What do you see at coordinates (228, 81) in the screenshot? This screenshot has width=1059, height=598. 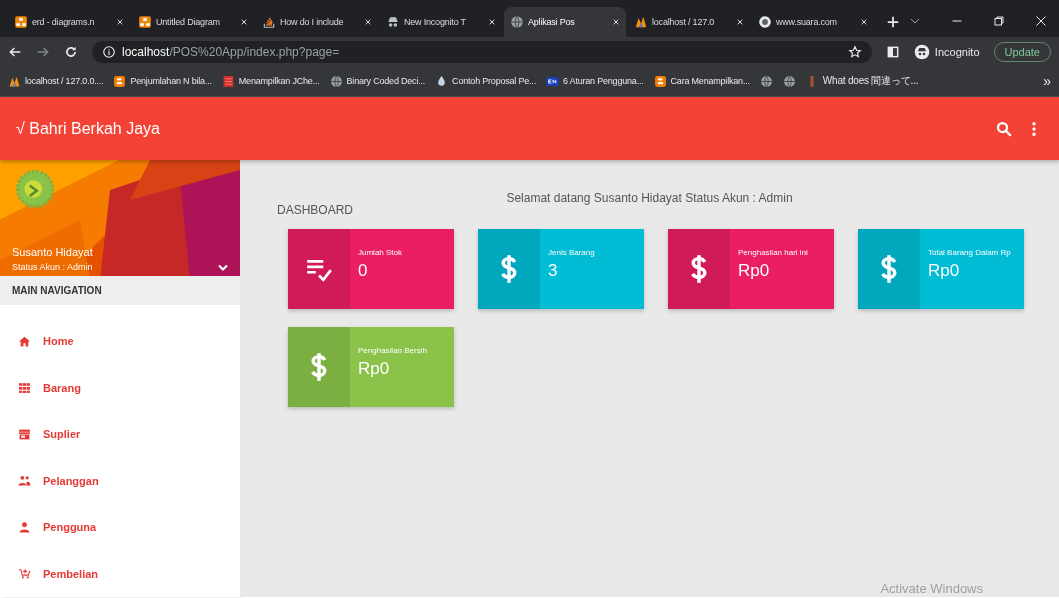 I see `page-icon` at bounding box center [228, 81].